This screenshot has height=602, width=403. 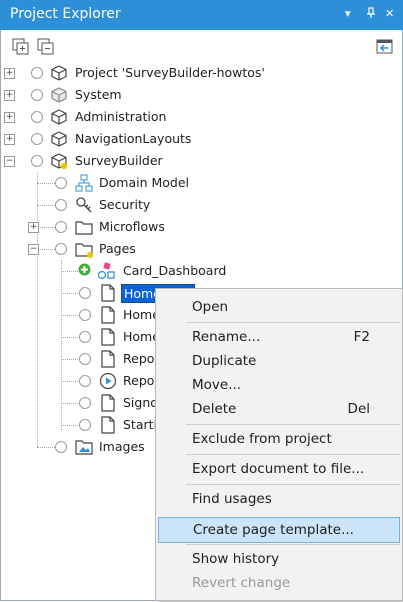 What do you see at coordinates (214, 409) in the screenshot?
I see `menu-item-label: Delete` at bounding box center [214, 409].